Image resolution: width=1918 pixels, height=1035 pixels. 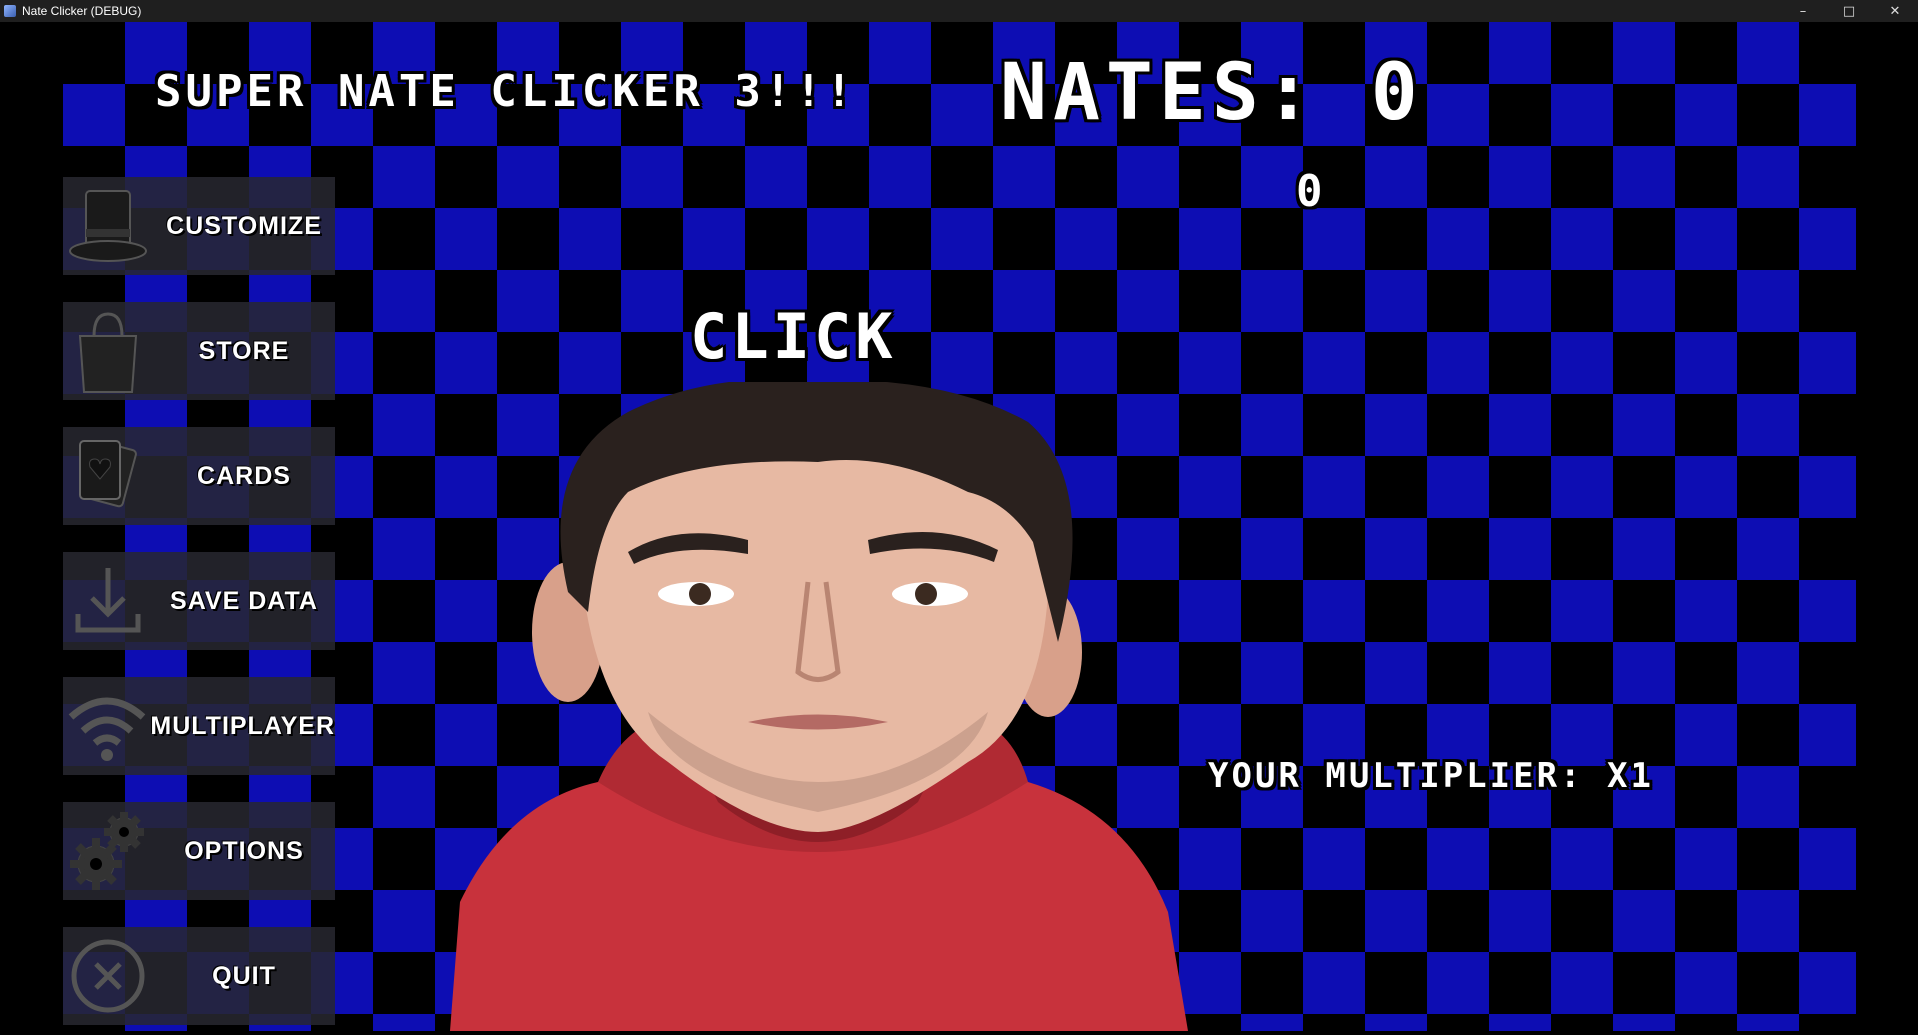 I want to click on save-data-label: SAVE DATA, so click(x=244, y=600).